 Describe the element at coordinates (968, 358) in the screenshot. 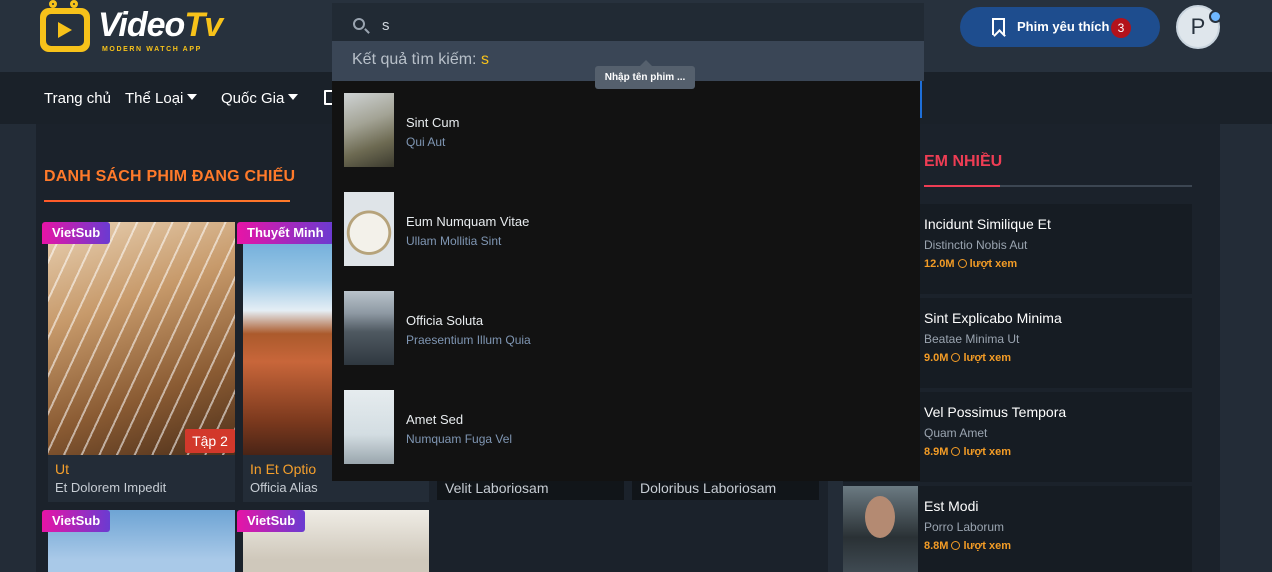

I see `view-count: 9.0M lượt xem` at that location.